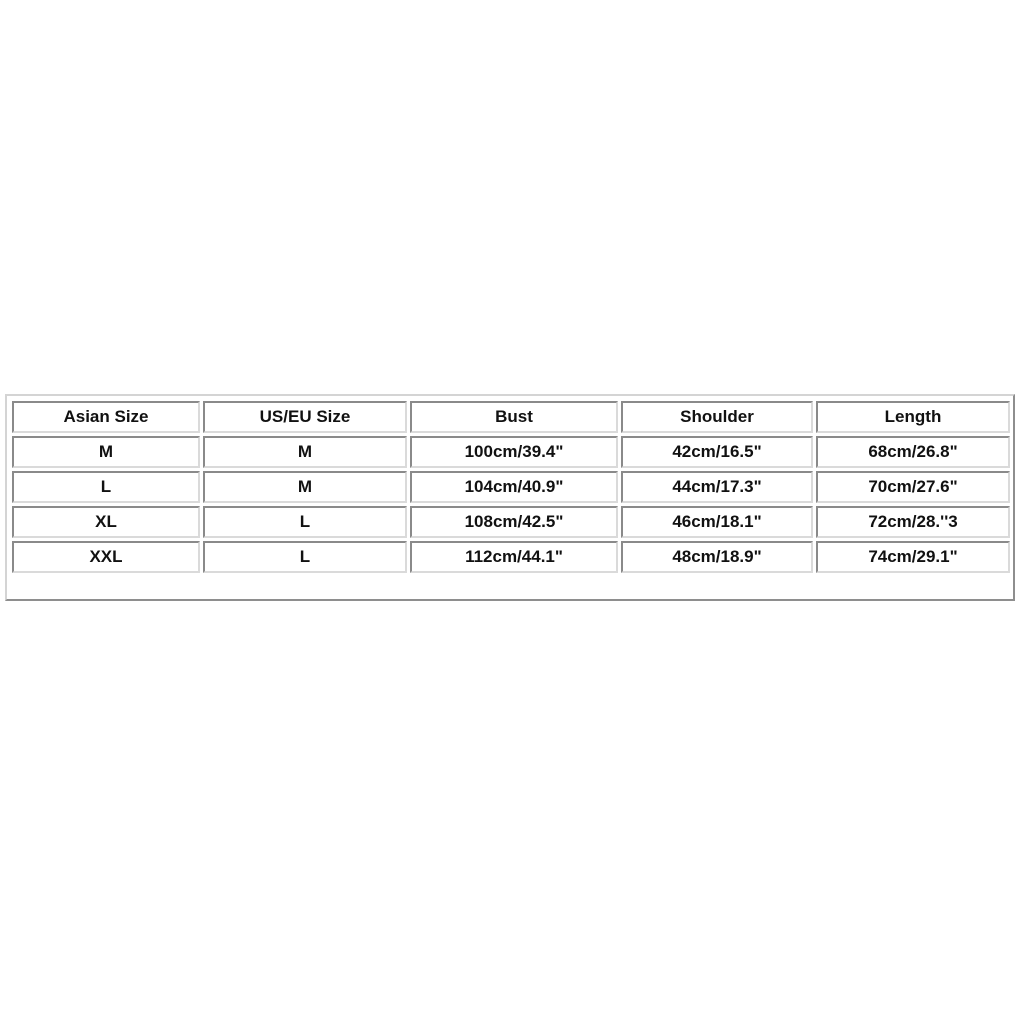  I want to click on table-row: M M 100cm/39.4" 42cm/16.5" 68cm/26.8", so click(511, 452).